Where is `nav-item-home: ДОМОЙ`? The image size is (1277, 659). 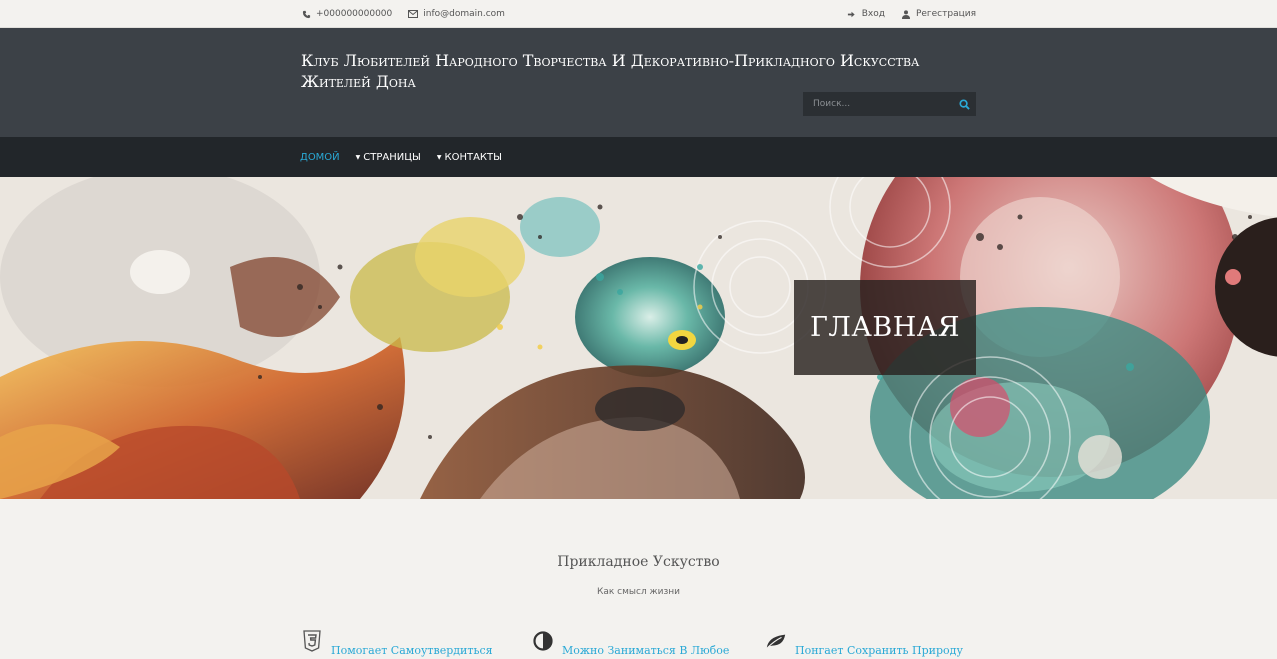
nav-item-home: ДОМОЙ is located at coordinates (320, 157).